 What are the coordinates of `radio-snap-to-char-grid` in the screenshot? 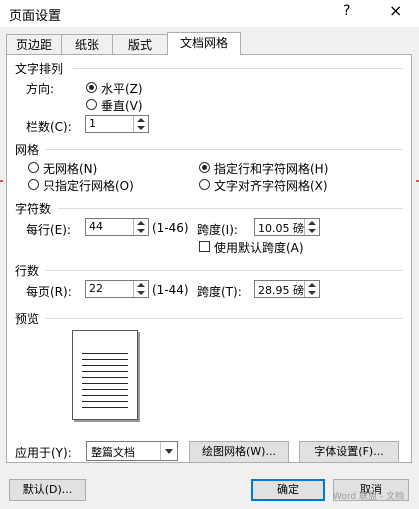 It's located at (204, 184).